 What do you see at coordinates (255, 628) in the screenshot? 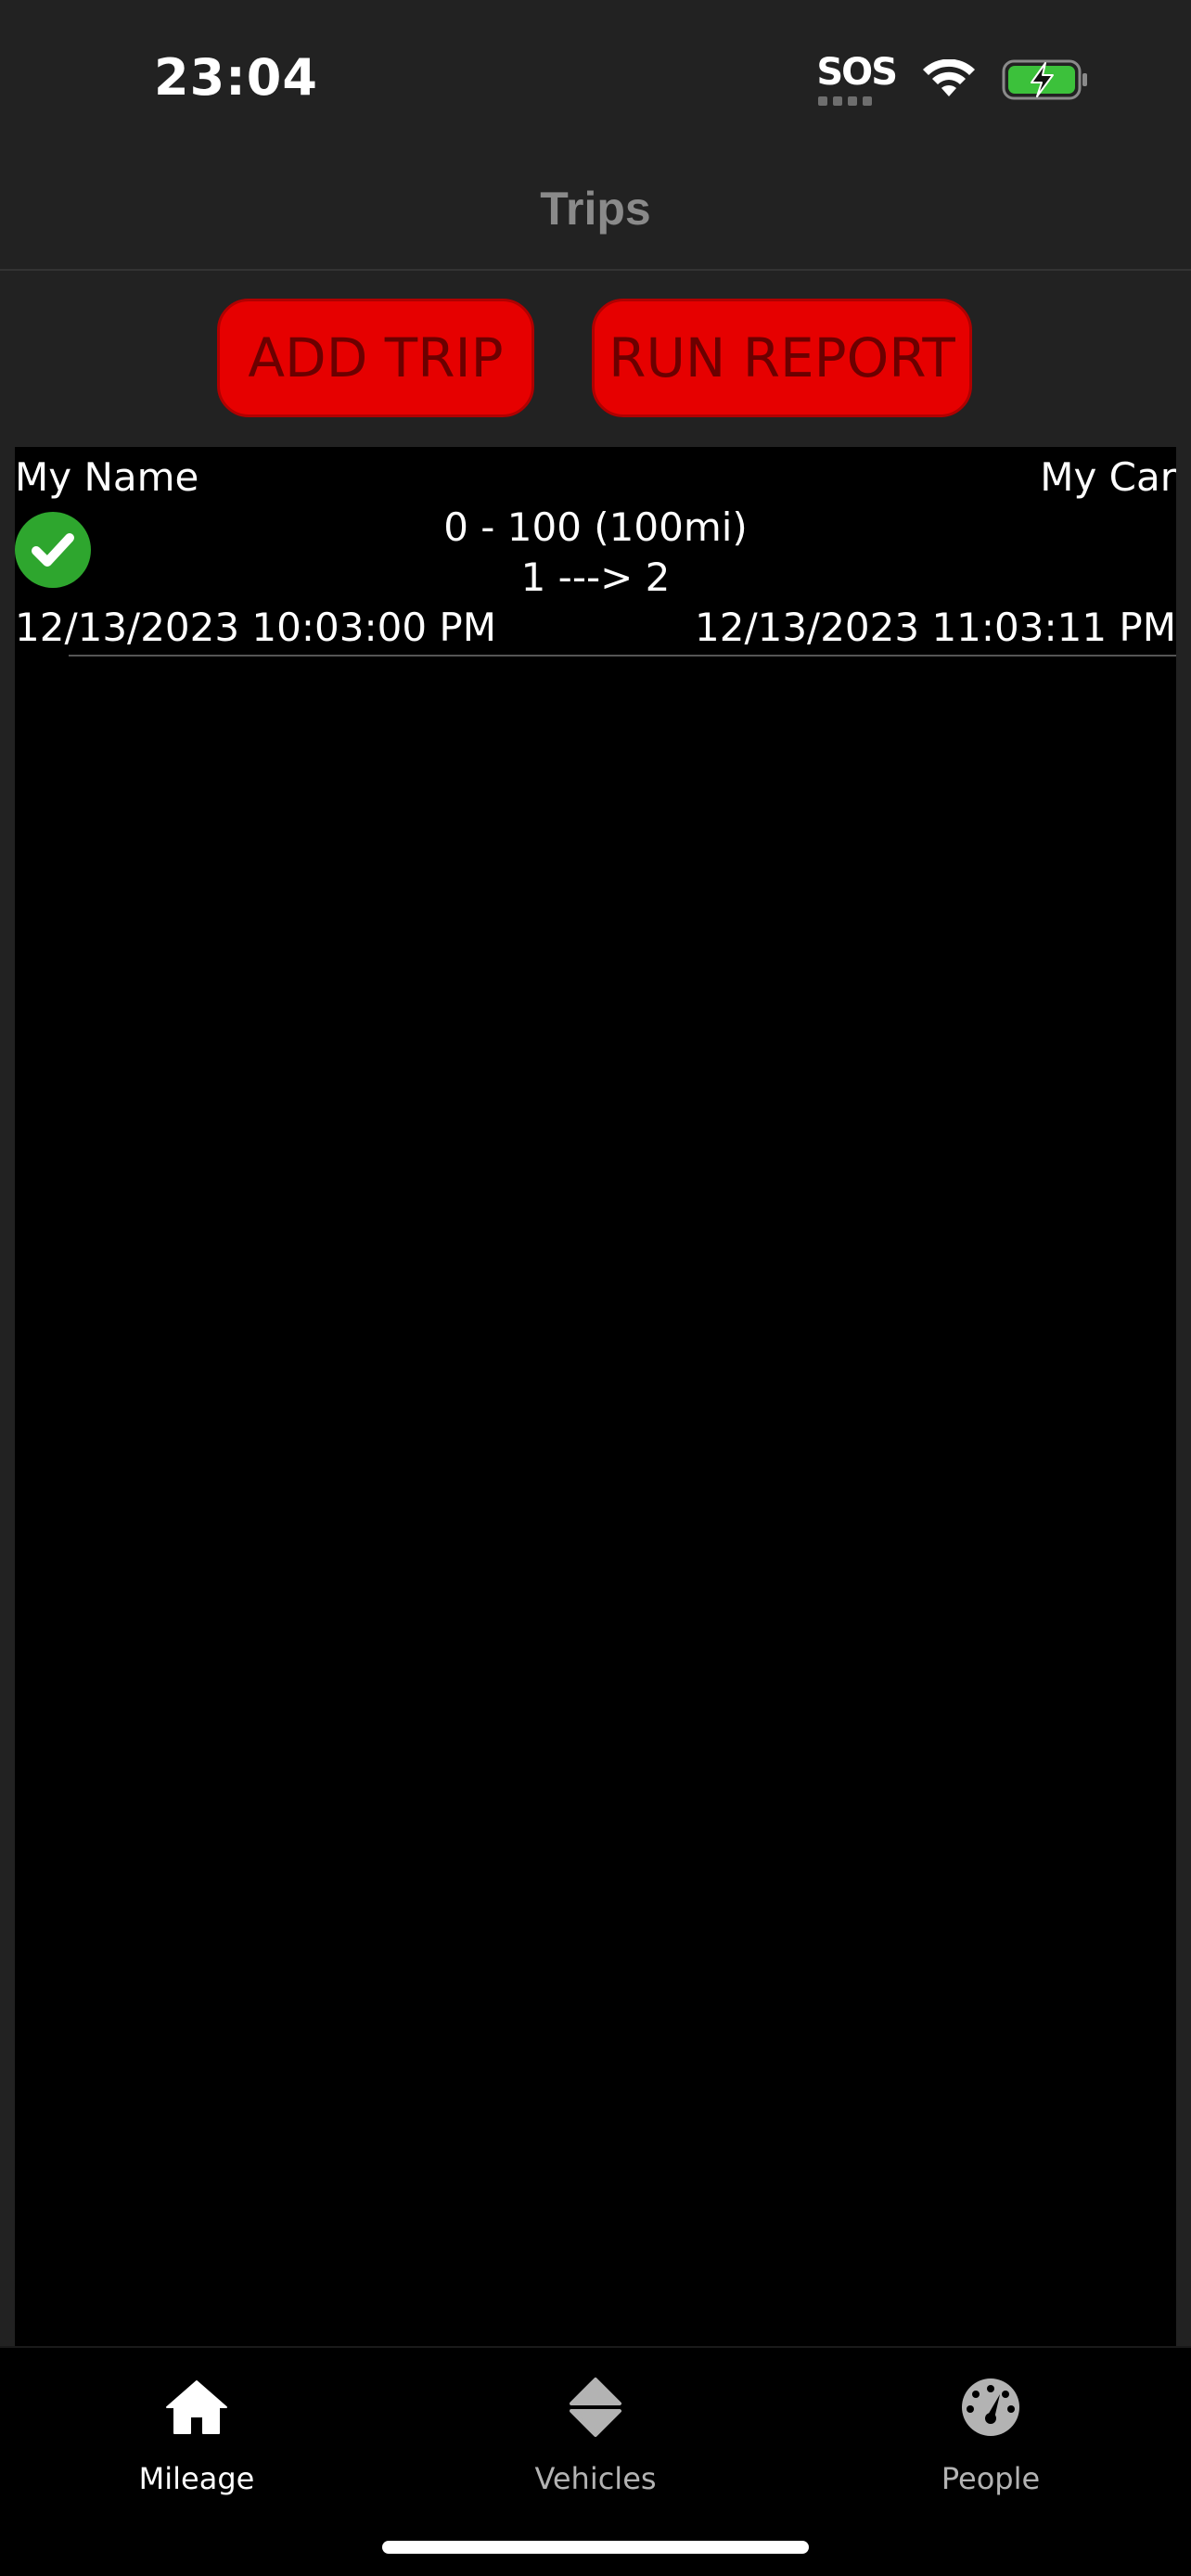
I see `trip-start-time: 12/13/2023 10:03:00 PM` at bounding box center [255, 628].